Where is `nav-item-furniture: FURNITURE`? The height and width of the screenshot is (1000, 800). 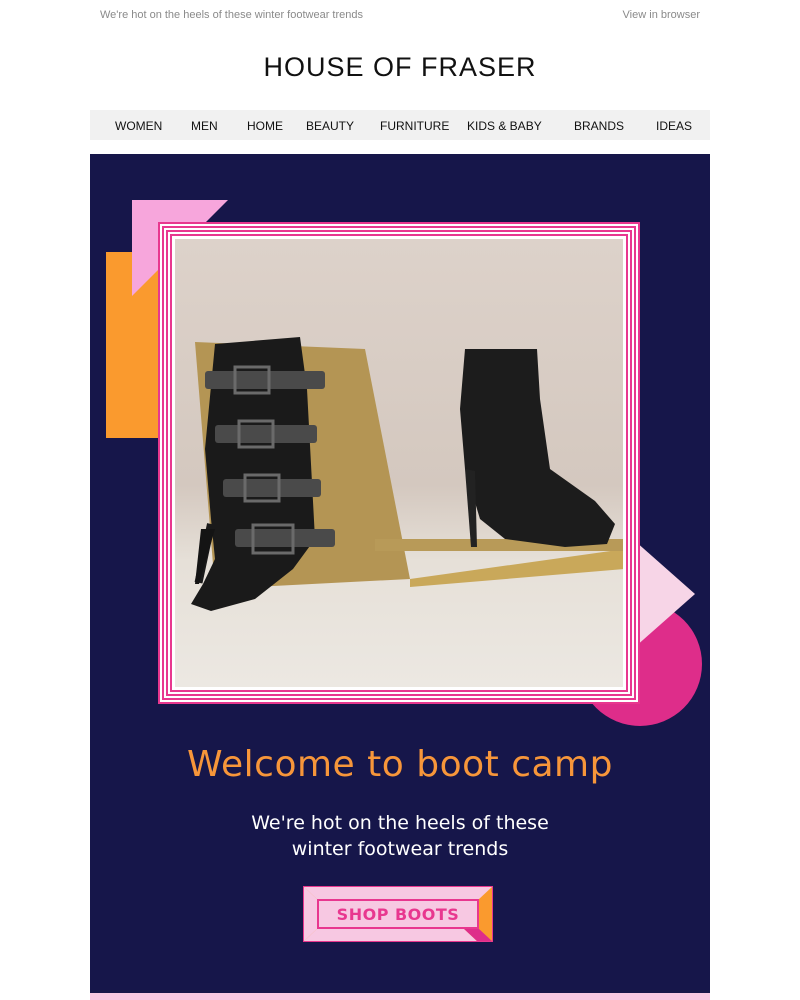
nav-item-furniture: FURNITURE is located at coordinates (414, 126).